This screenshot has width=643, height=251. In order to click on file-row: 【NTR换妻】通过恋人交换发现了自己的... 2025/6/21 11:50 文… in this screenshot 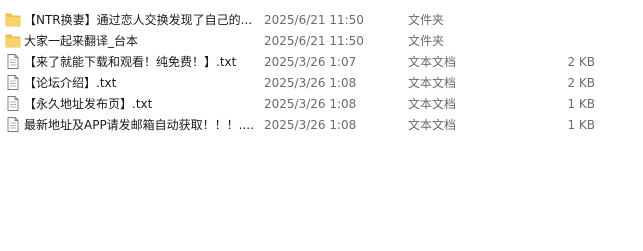, I will do `click(321, 19)`.